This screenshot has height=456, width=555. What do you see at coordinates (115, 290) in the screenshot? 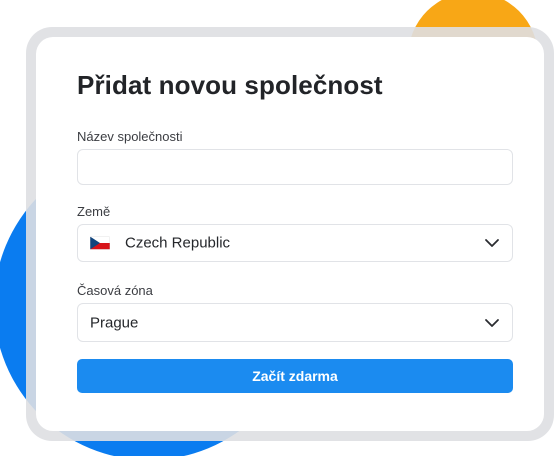
I see `timezone-label: Časová zóna` at bounding box center [115, 290].